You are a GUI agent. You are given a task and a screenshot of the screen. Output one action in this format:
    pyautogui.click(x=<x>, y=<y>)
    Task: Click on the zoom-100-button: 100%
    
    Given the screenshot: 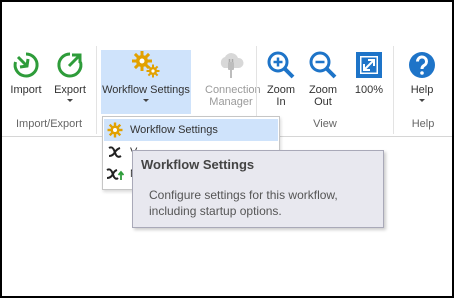 What is the action you would take?
    pyautogui.click(x=369, y=73)
    